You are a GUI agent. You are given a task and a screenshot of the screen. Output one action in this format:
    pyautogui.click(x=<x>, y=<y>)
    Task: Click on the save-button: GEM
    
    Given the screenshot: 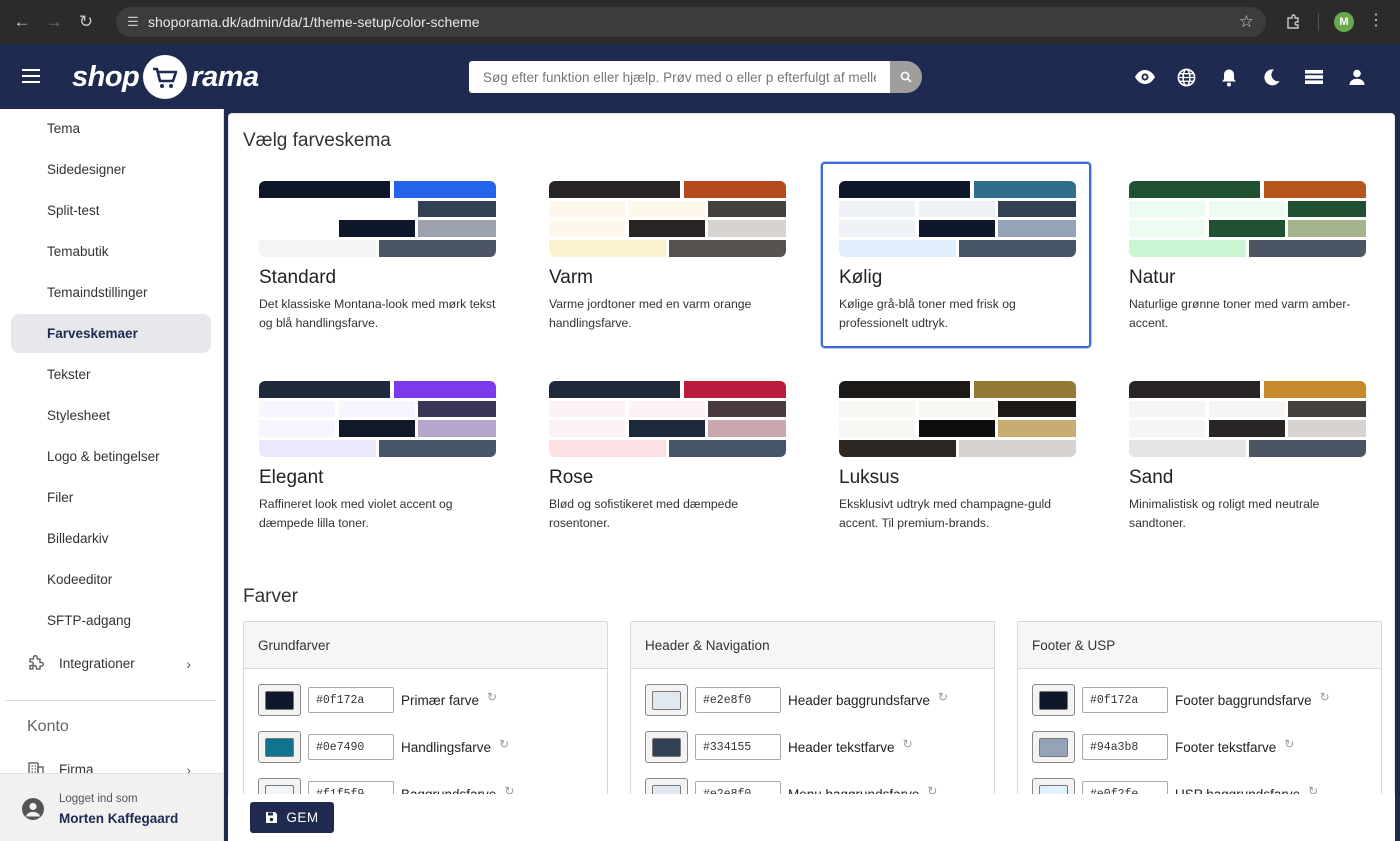 What is the action you would take?
    pyautogui.click(x=292, y=817)
    